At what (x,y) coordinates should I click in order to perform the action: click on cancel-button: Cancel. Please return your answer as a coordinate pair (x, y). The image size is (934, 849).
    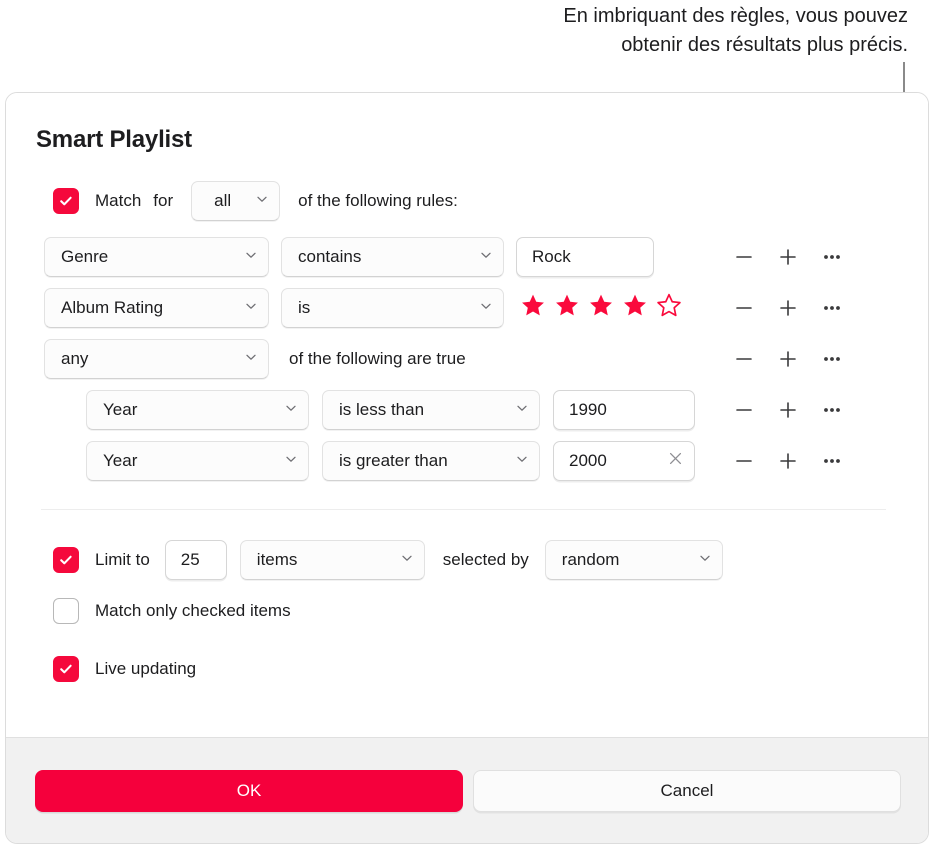
    Looking at the image, I should click on (687, 791).